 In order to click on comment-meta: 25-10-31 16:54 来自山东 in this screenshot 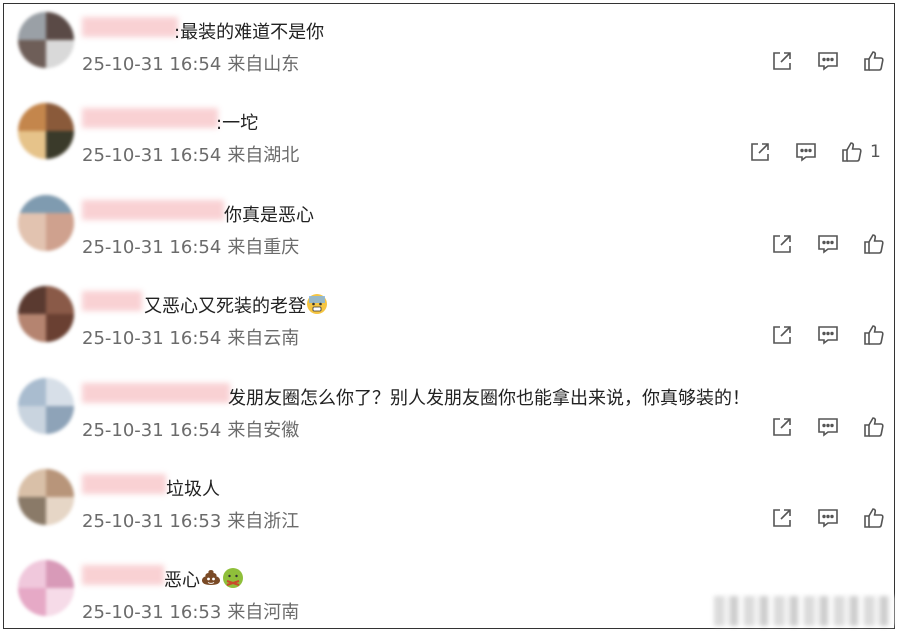, I will do `click(190, 63)`.